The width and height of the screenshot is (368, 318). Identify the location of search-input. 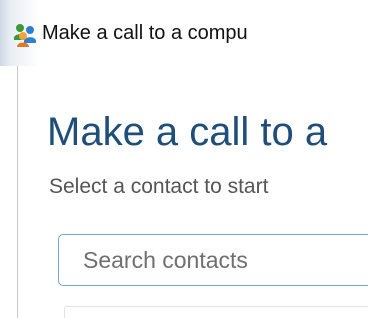
(213, 260).